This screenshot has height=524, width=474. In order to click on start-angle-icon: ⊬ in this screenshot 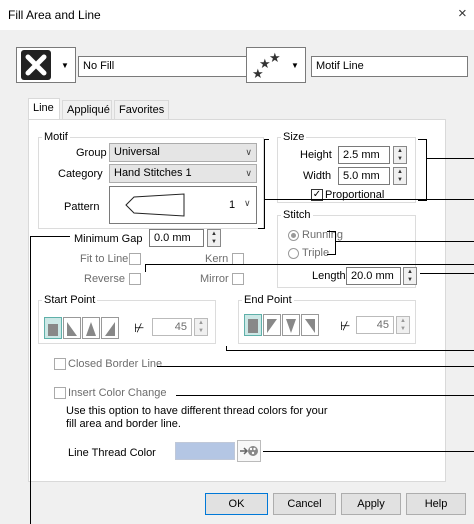, I will do `click(139, 328)`.